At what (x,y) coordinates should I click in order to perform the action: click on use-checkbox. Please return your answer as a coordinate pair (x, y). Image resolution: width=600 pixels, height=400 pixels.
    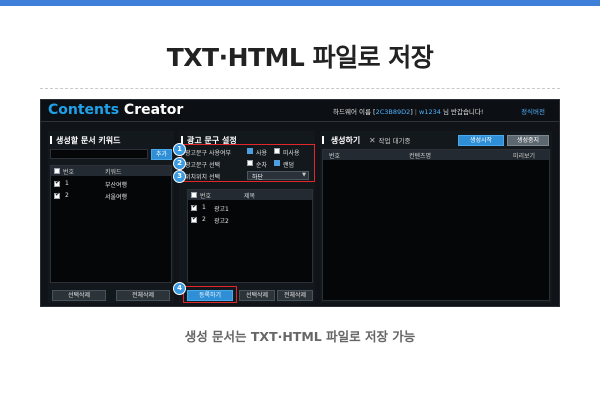
    Looking at the image, I should click on (250, 151).